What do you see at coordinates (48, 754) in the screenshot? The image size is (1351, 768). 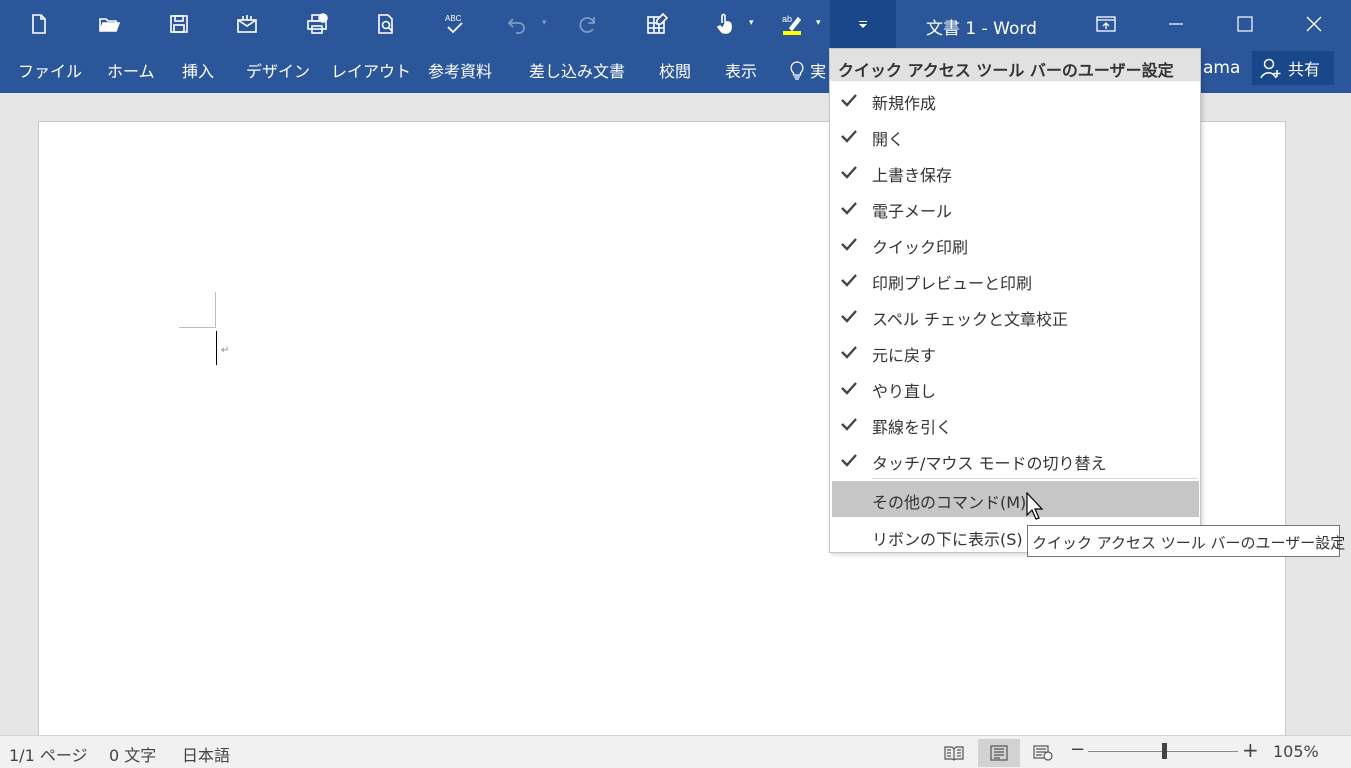 I see `page-count: 1/1 ページ` at bounding box center [48, 754].